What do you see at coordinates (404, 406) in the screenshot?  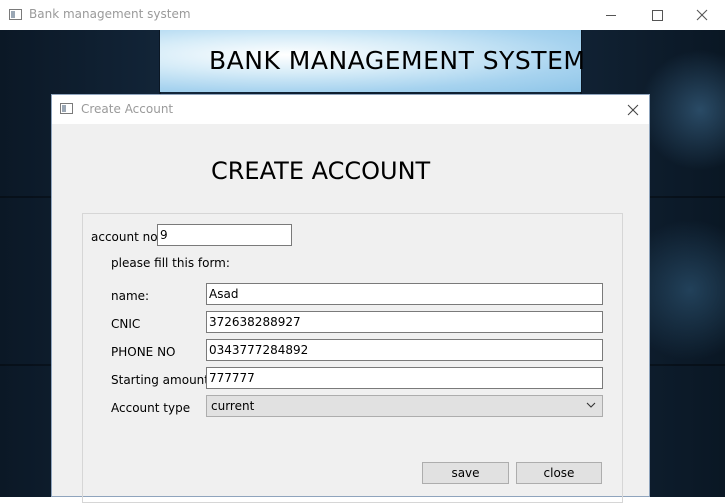 I see `account-type-select: current` at bounding box center [404, 406].